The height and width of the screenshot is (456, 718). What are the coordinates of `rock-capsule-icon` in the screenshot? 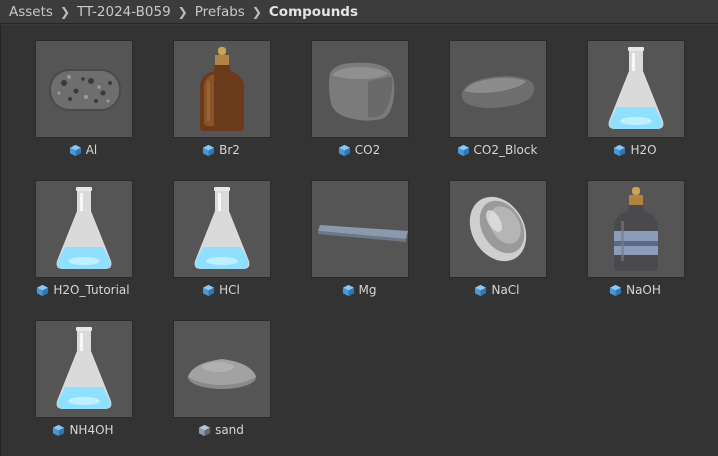 It's located at (85, 90).